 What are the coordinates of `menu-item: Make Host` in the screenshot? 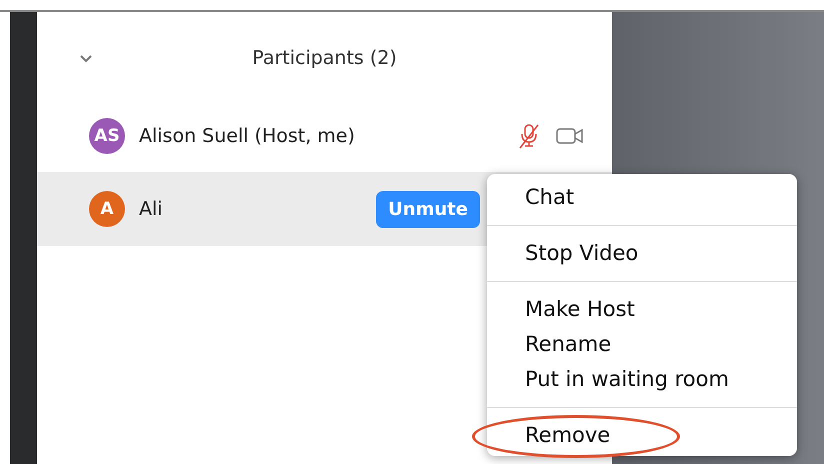 It's located at (580, 309).